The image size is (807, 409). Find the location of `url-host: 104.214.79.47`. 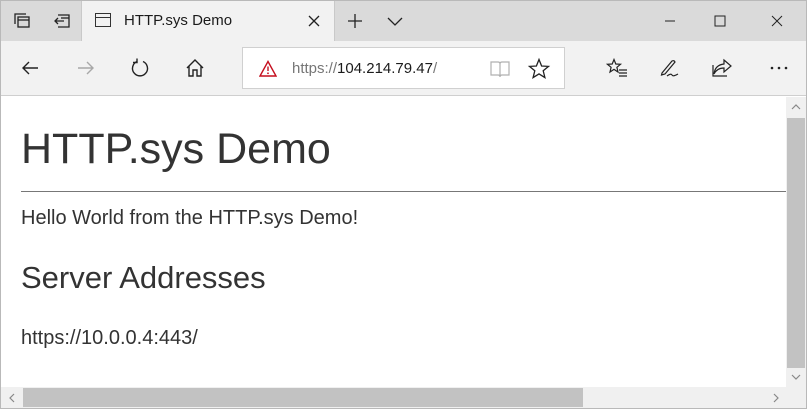

url-host: 104.214.79.47 is located at coordinates (385, 68).